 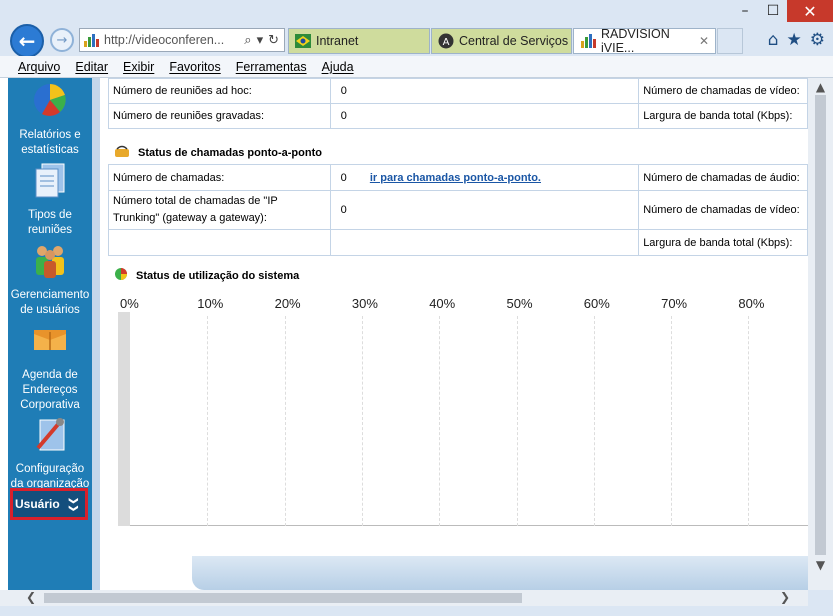 I want to click on row-label: Número de reuniões gravadas:, so click(x=219, y=116).